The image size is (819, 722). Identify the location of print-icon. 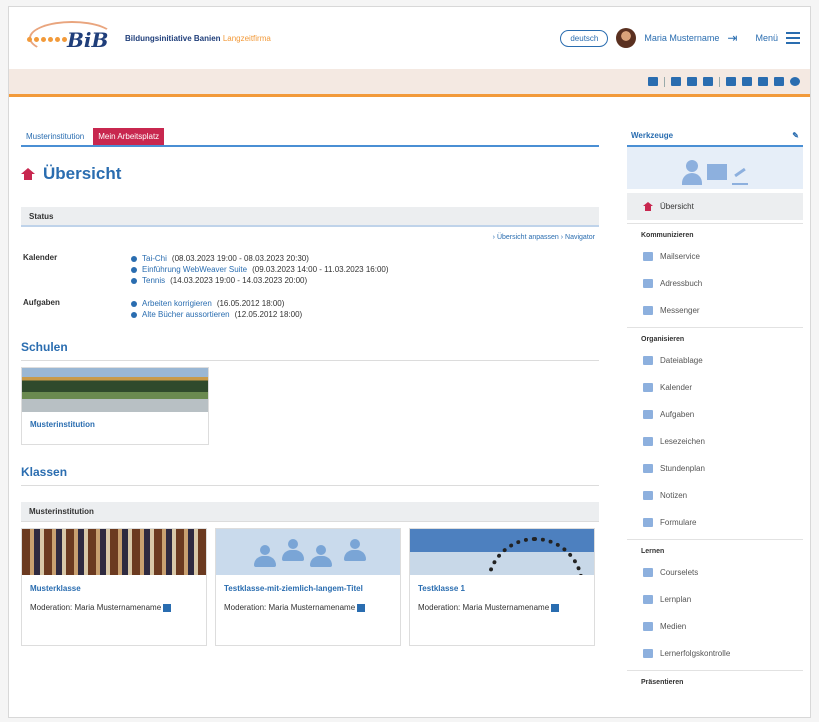
(779, 81).